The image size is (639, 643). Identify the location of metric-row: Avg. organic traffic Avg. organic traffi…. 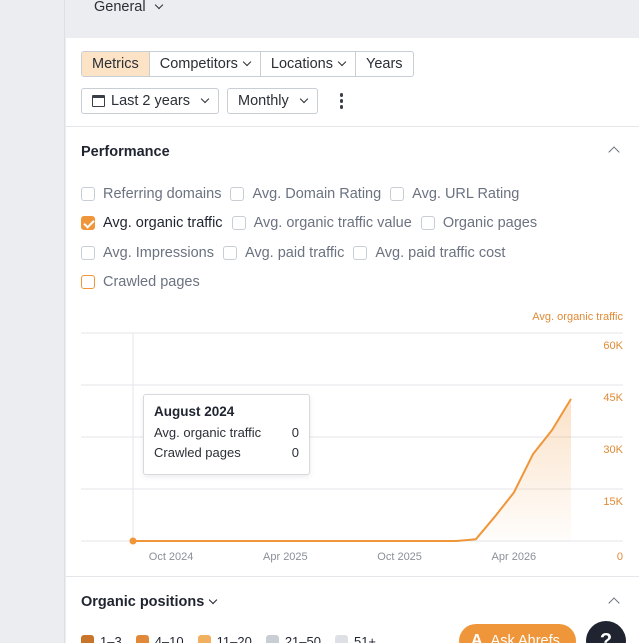
(313, 223).